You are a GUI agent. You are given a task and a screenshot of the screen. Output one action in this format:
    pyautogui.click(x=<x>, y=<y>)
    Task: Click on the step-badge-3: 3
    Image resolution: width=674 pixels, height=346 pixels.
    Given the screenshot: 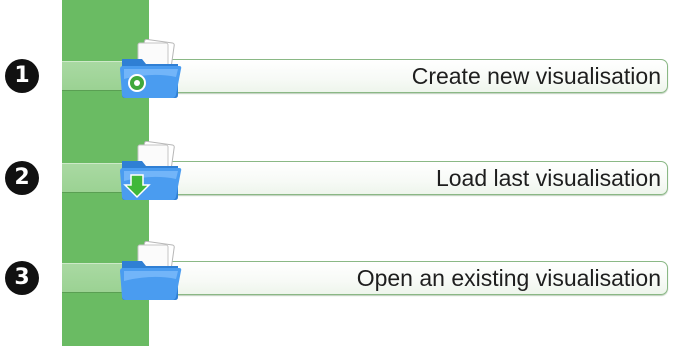 What is the action you would take?
    pyautogui.click(x=22, y=278)
    